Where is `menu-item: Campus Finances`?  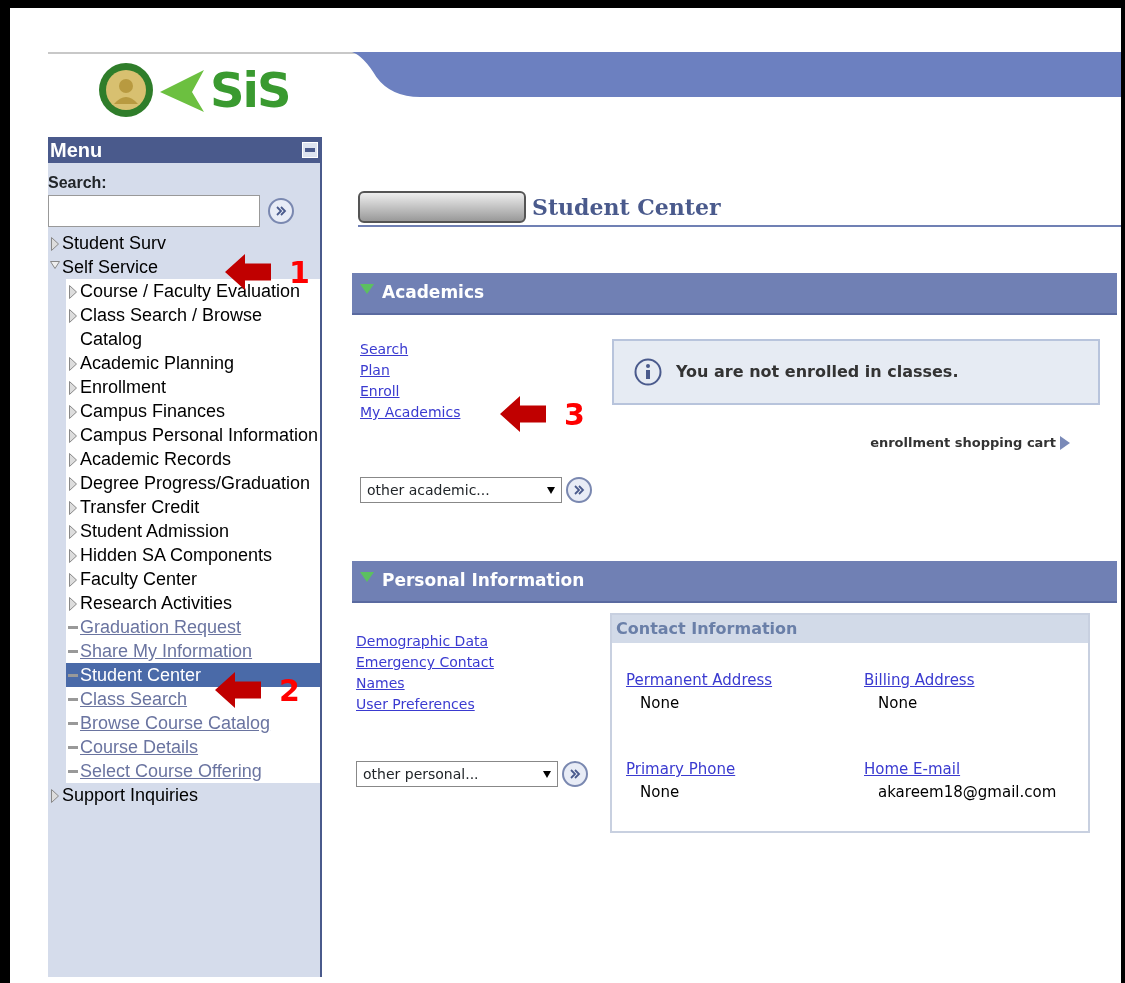 menu-item: Campus Finances is located at coordinates (153, 411).